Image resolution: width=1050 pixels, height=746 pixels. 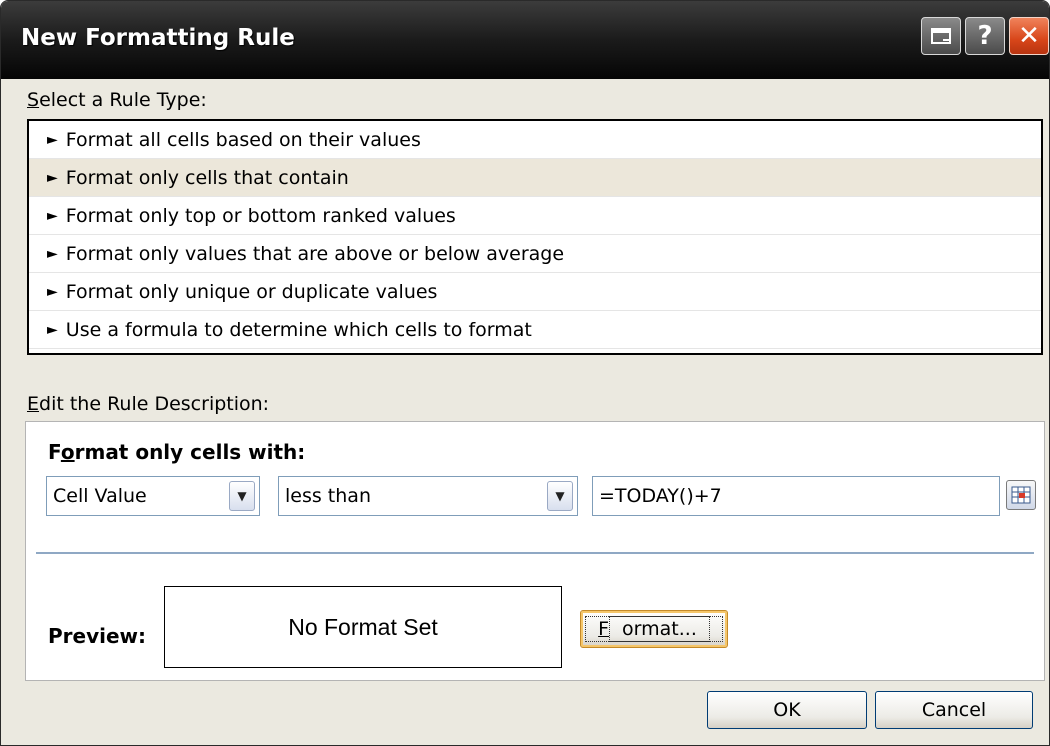 I want to click on select-rule-type-label: Select a Rule Type:, so click(x=117, y=100).